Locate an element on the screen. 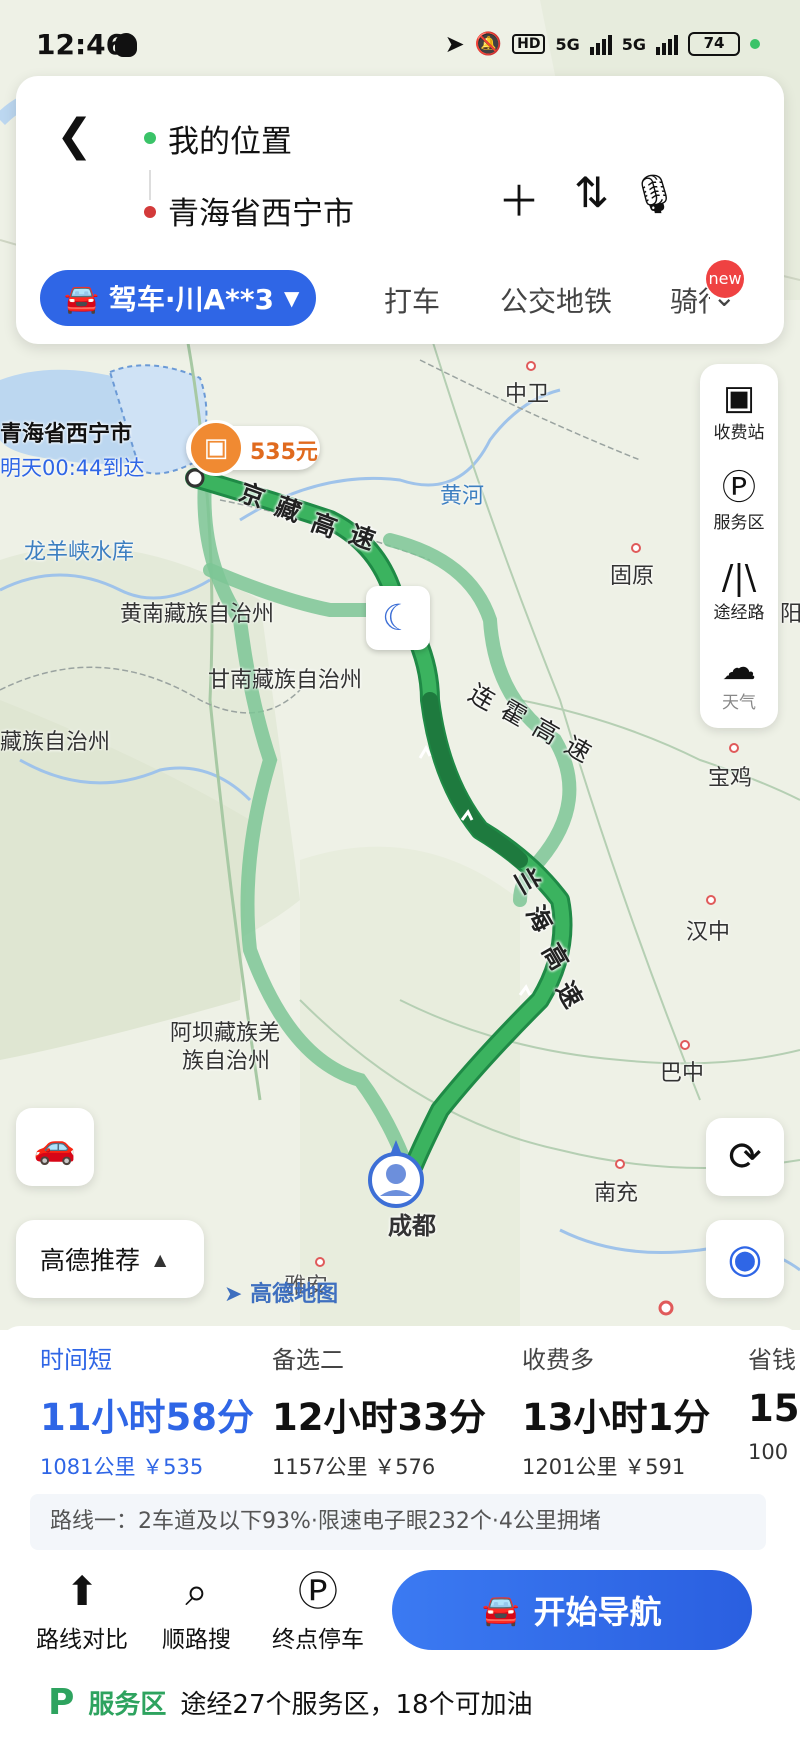  route-option-1: 时间短 11小时58分 1081公里 ￥535 is located at coordinates (147, 1410).